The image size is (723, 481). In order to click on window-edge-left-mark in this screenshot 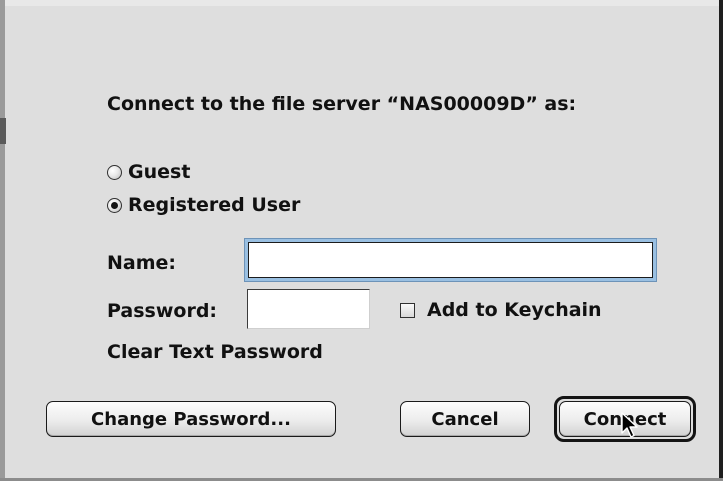, I will do `click(3, 131)`.